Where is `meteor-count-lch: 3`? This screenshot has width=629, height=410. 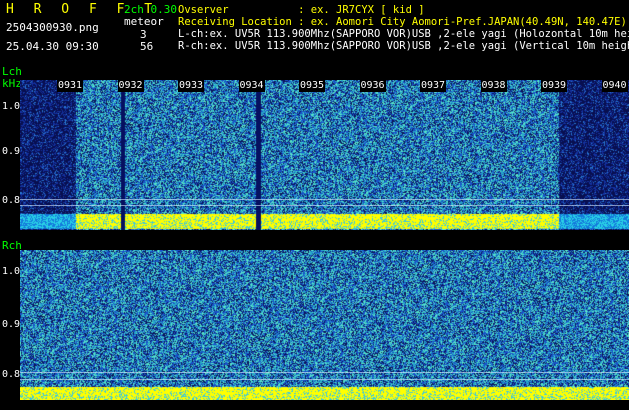 meteor-count-lch: 3 is located at coordinates (143, 34).